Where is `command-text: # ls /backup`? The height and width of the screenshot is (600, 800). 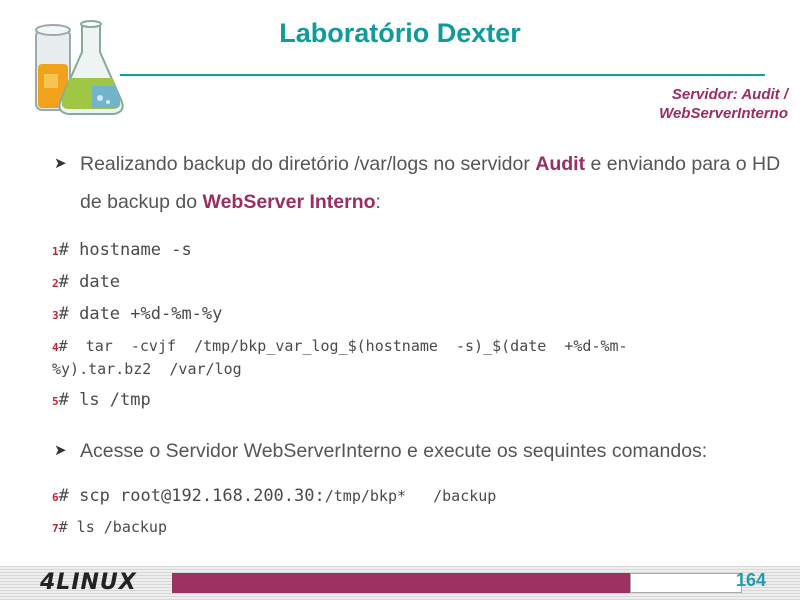 command-text: # ls /backup is located at coordinates (112, 527).